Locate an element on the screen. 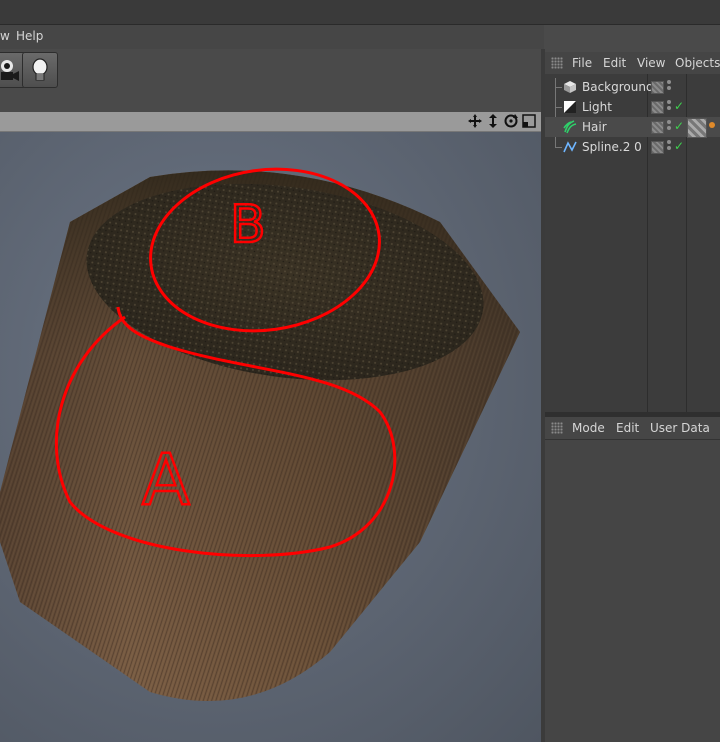 The width and height of the screenshot is (720, 742). list-item: Hair ✓ is located at coordinates (632, 127).